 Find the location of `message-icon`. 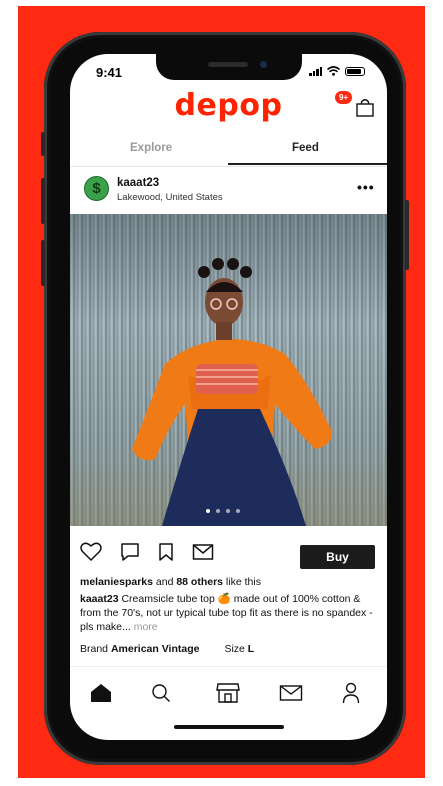

message-icon is located at coordinates (203, 552).